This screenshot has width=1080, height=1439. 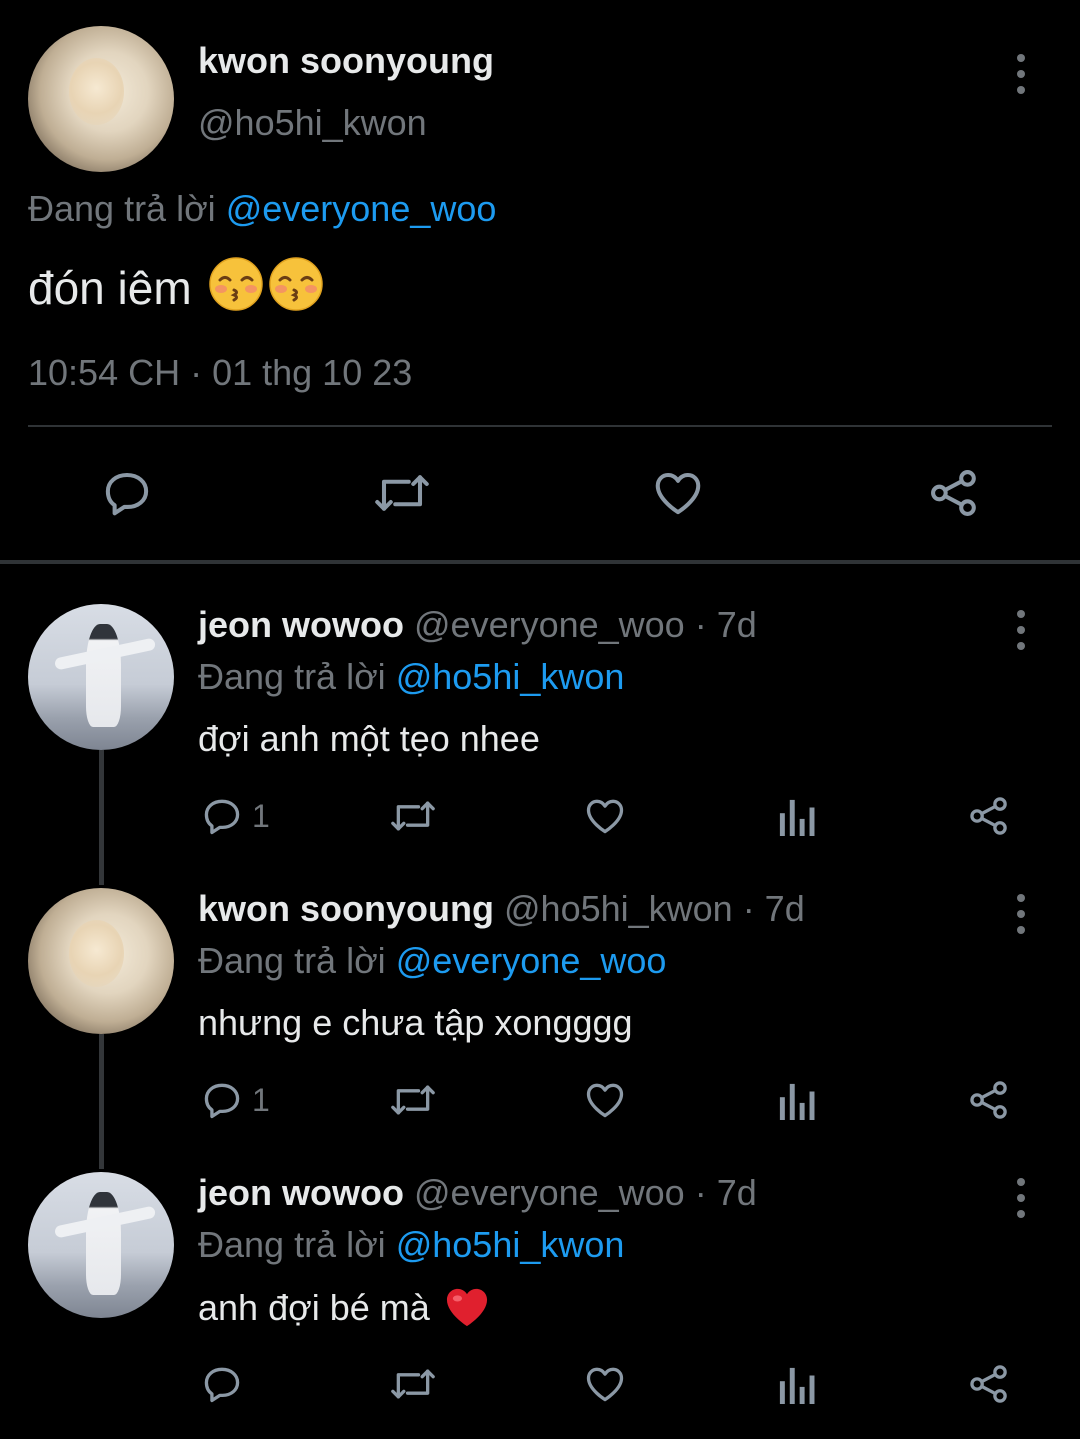 I want to click on tweet-text: đợi anh một tẹo nhee, so click(x=369, y=738).